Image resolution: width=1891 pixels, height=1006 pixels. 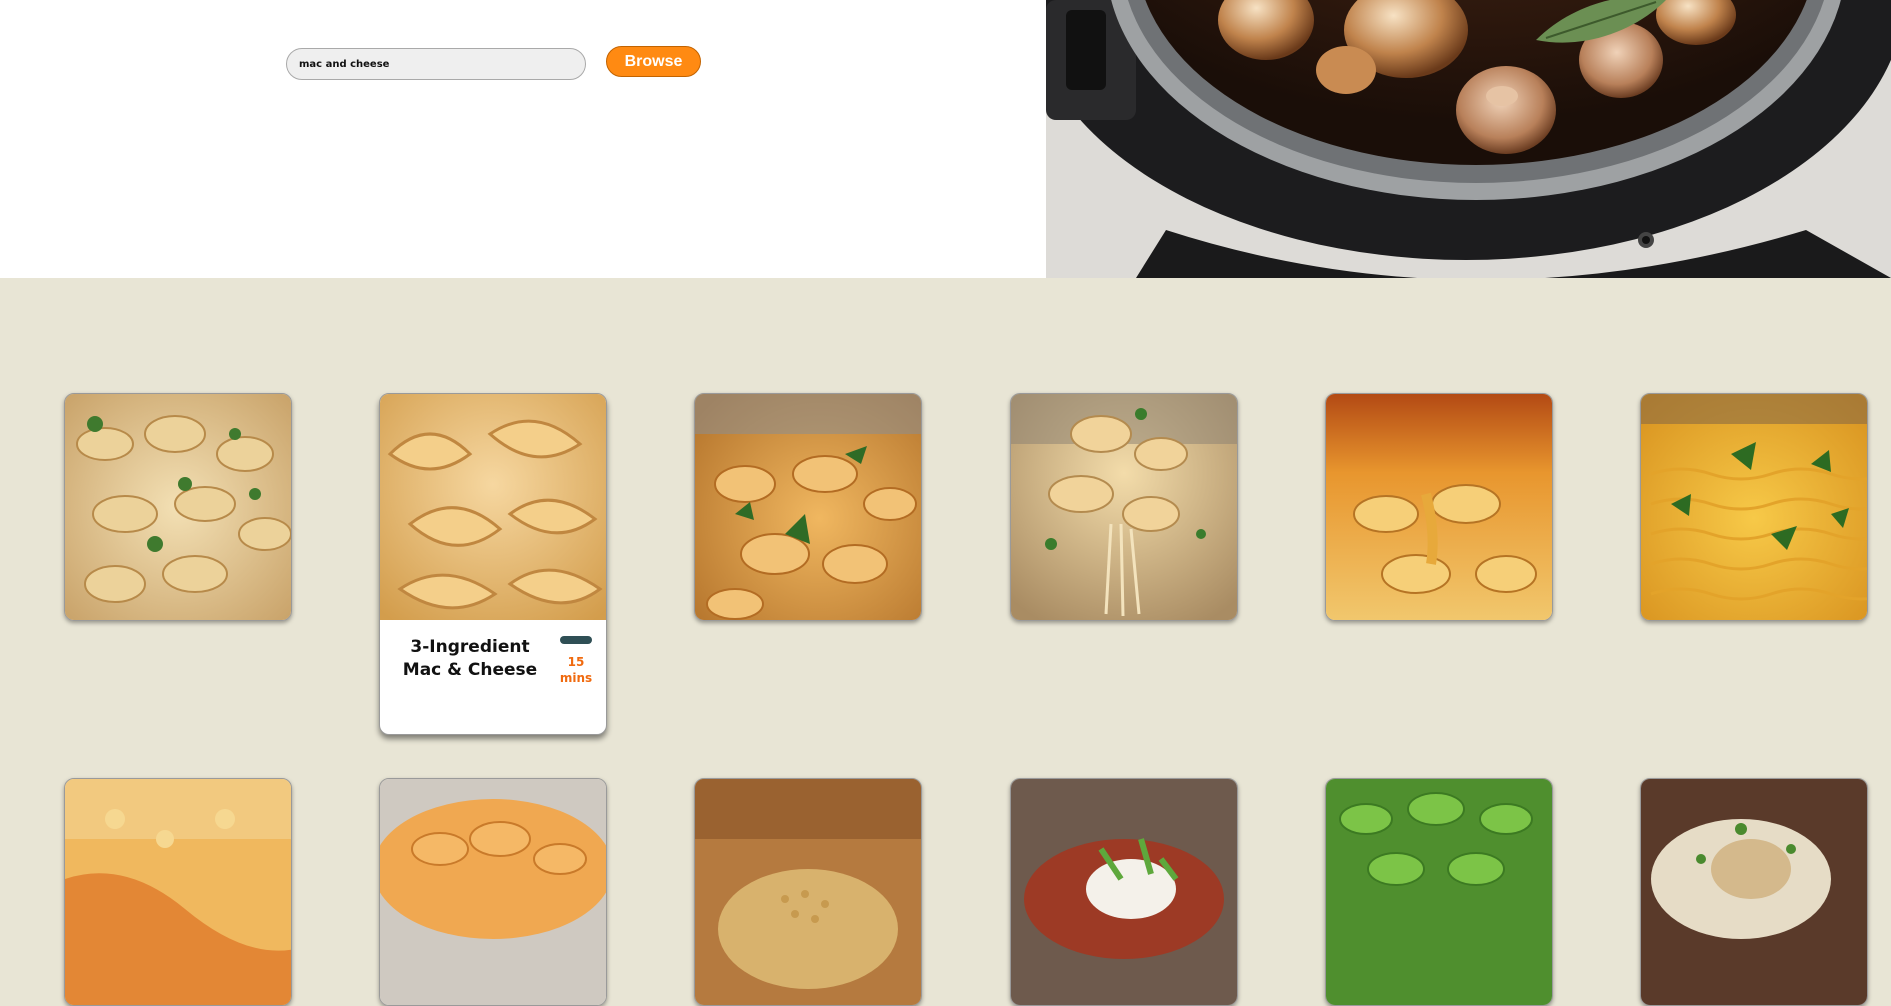 What do you see at coordinates (470, 647) in the screenshot?
I see `recipe-title-line1: 3-Ingredient` at bounding box center [470, 647].